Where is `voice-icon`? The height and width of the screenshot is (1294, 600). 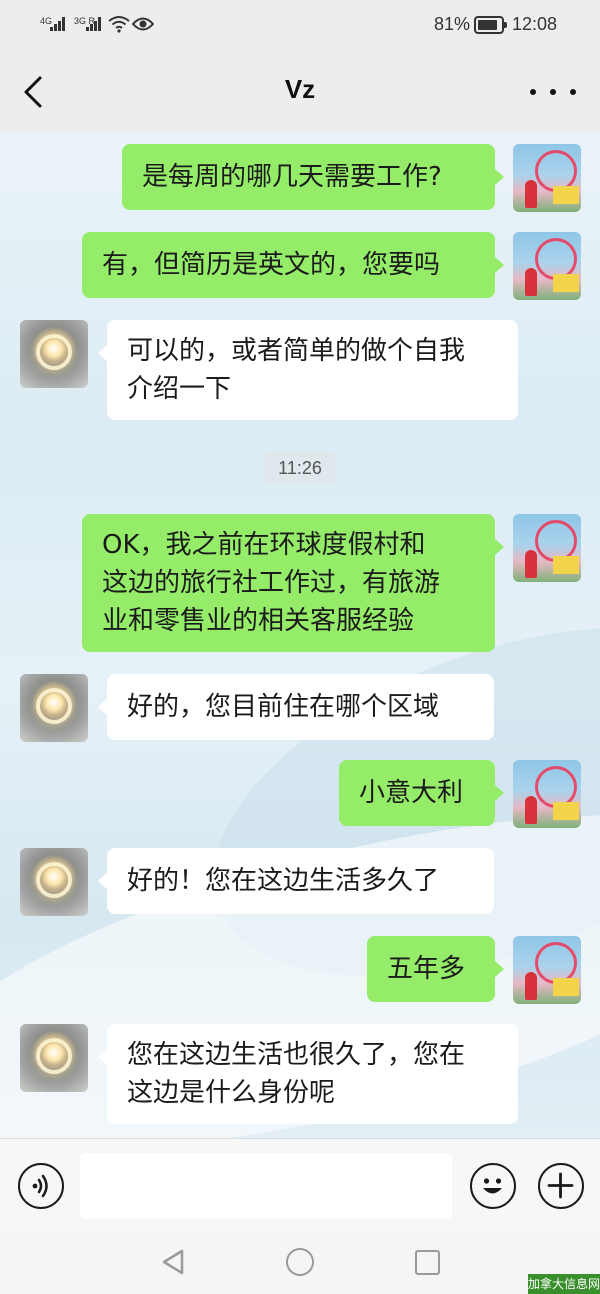 voice-icon is located at coordinates (40, 1186).